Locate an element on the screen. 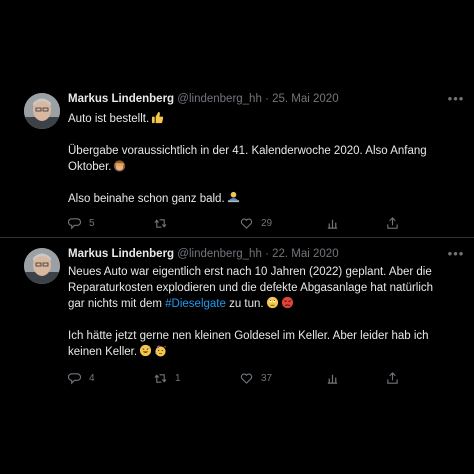 This screenshot has width=474, height=474. like-button: 37 is located at coordinates (256, 378).